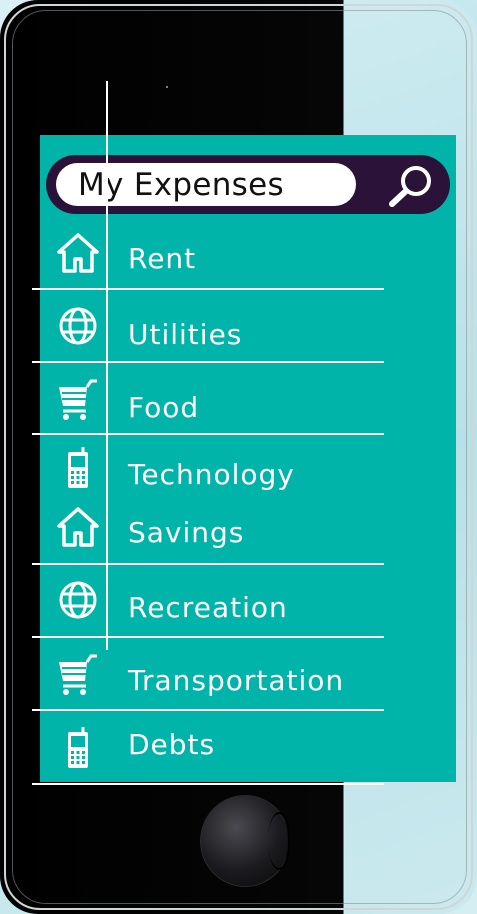 This screenshot has width=477, height=914. I want to click on search-input: My Expenses, so click(206, 184).